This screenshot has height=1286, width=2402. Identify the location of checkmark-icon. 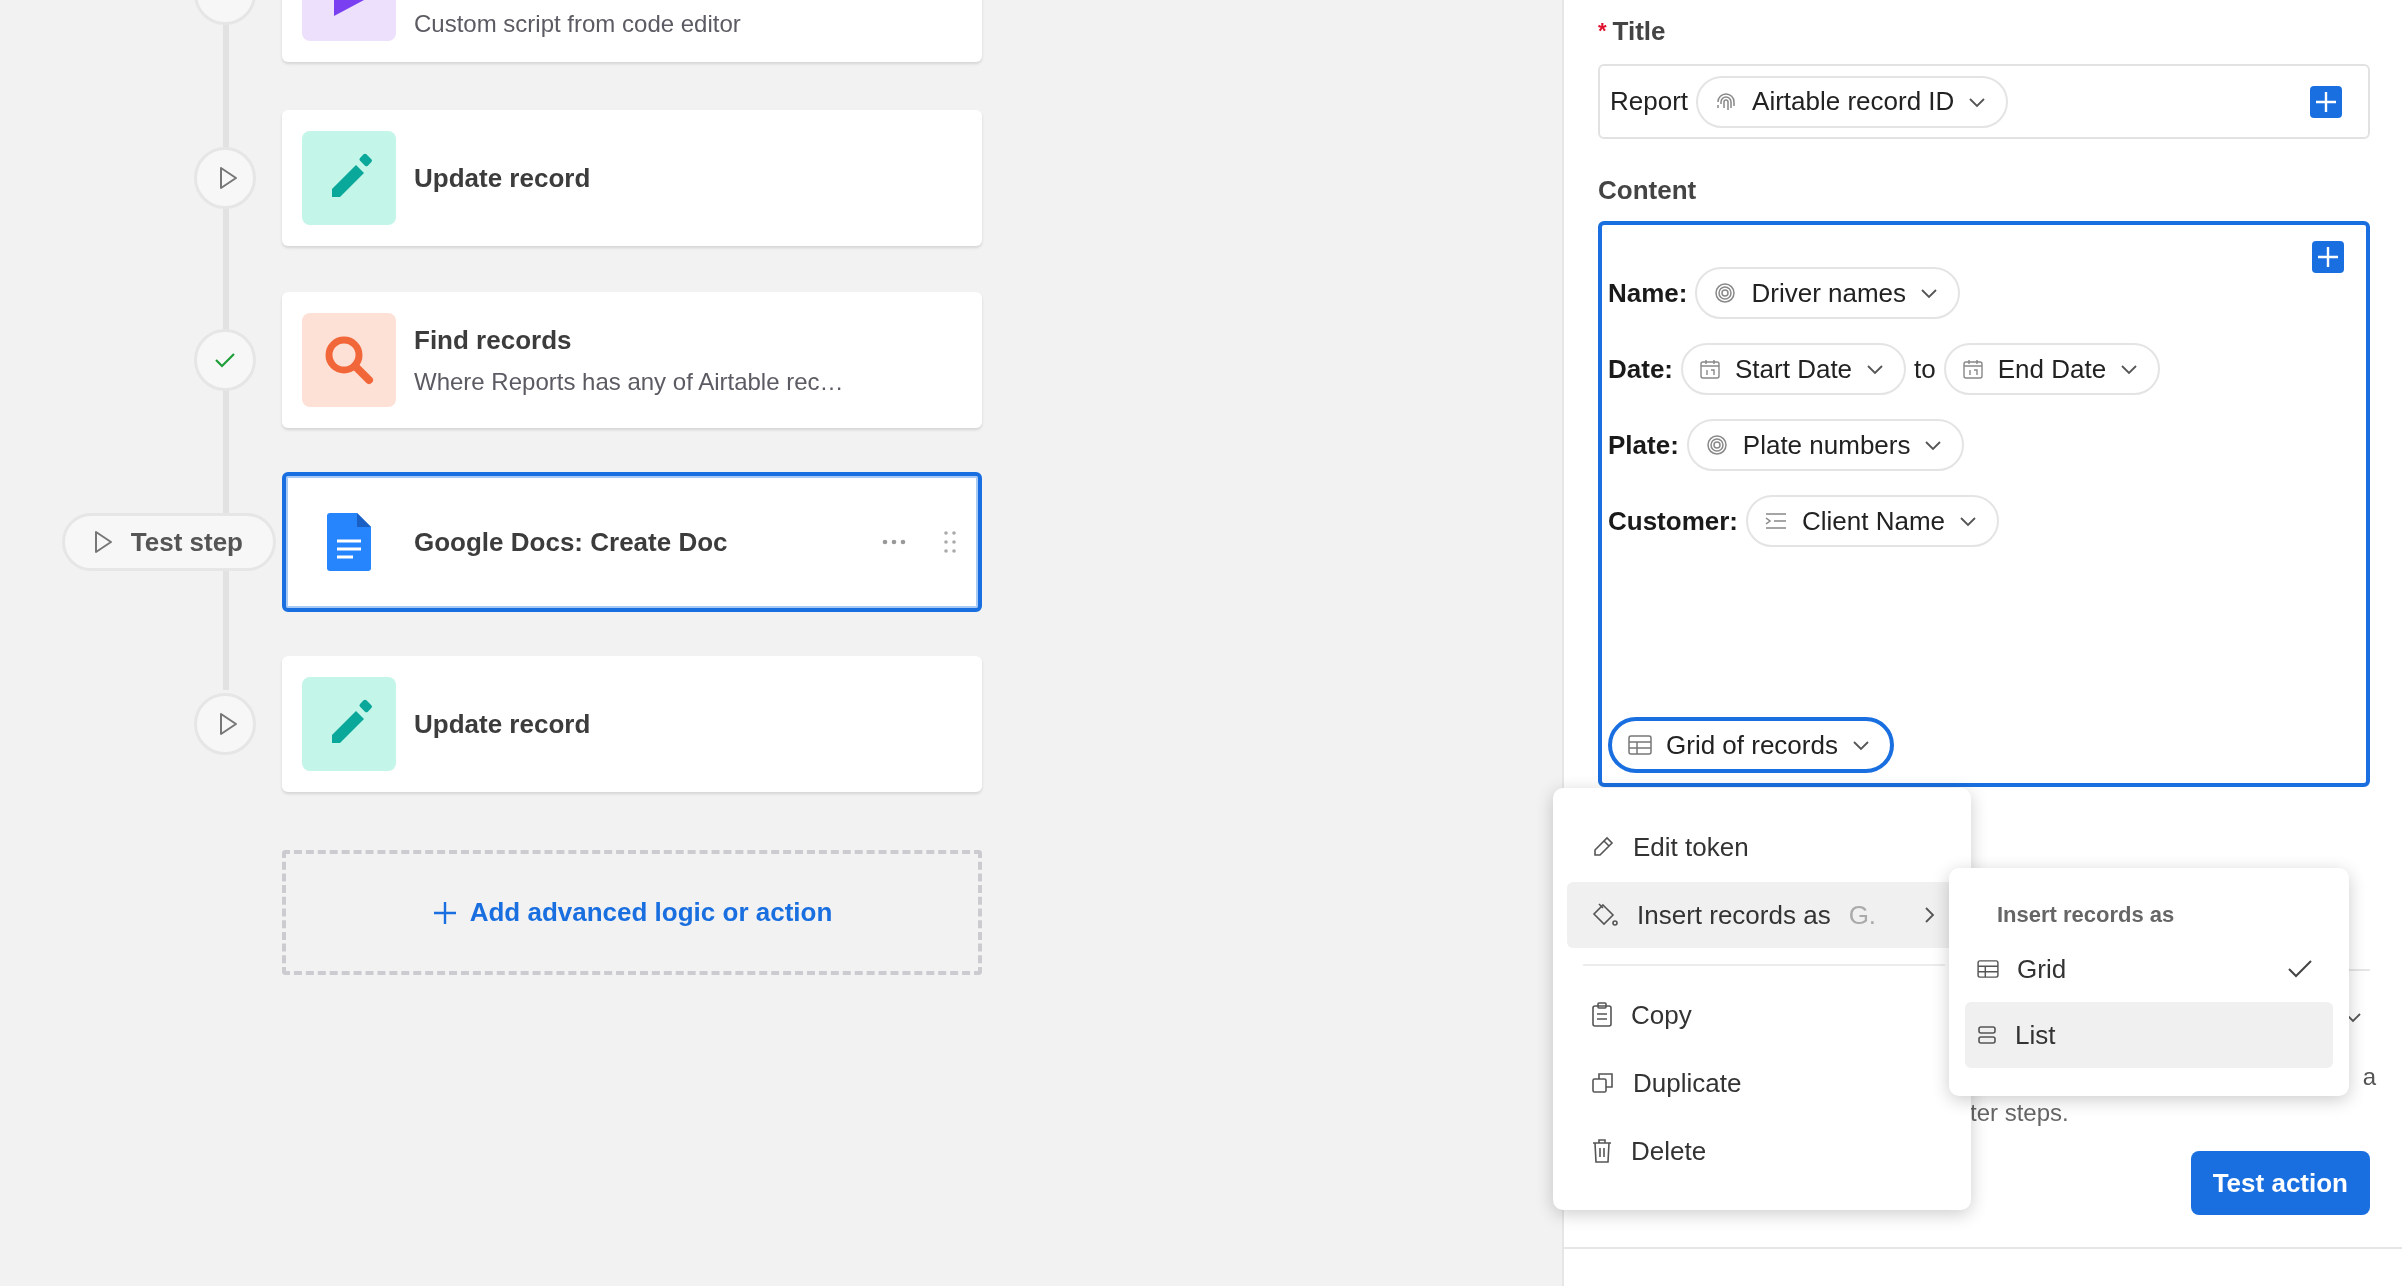
(2300, 969).